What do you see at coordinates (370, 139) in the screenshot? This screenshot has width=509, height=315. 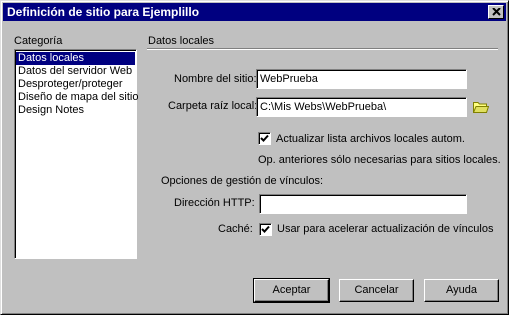 I see `auto-refresh-label: Actualizar lista archivos locales autom.` at bounding box center [370, 139].